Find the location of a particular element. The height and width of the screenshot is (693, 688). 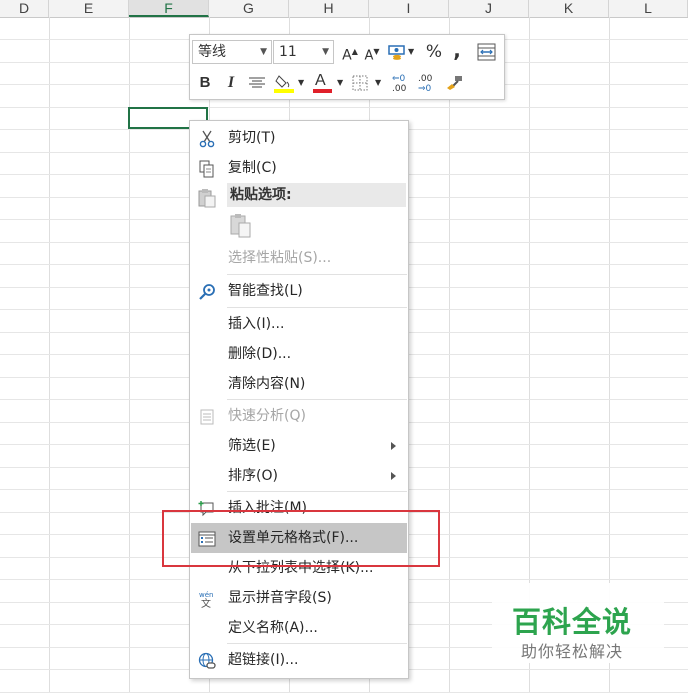

grid-row-line is located at coordinates (344, 107).